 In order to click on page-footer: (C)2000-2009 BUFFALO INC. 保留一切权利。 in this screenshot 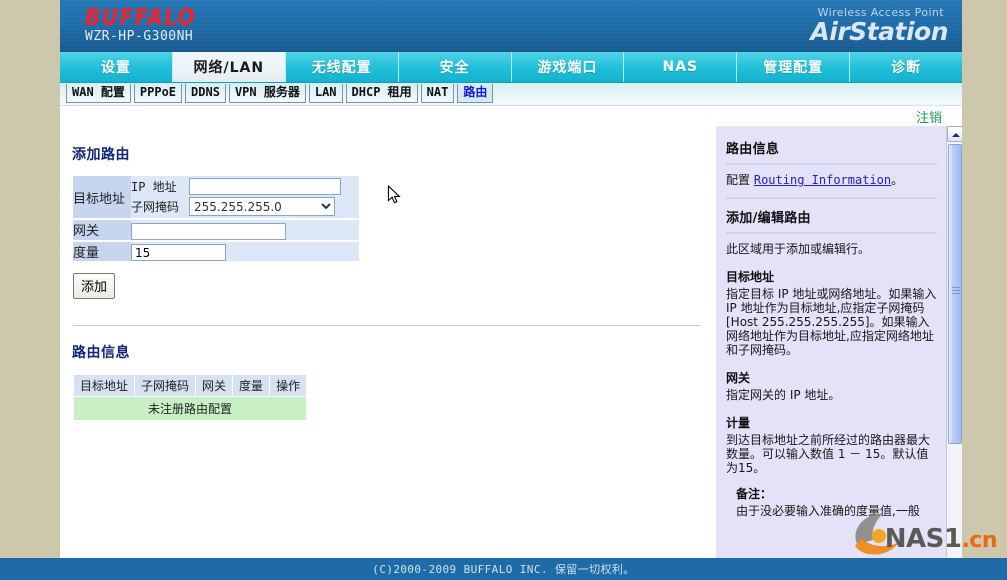, I will do `click(503, 569)`.